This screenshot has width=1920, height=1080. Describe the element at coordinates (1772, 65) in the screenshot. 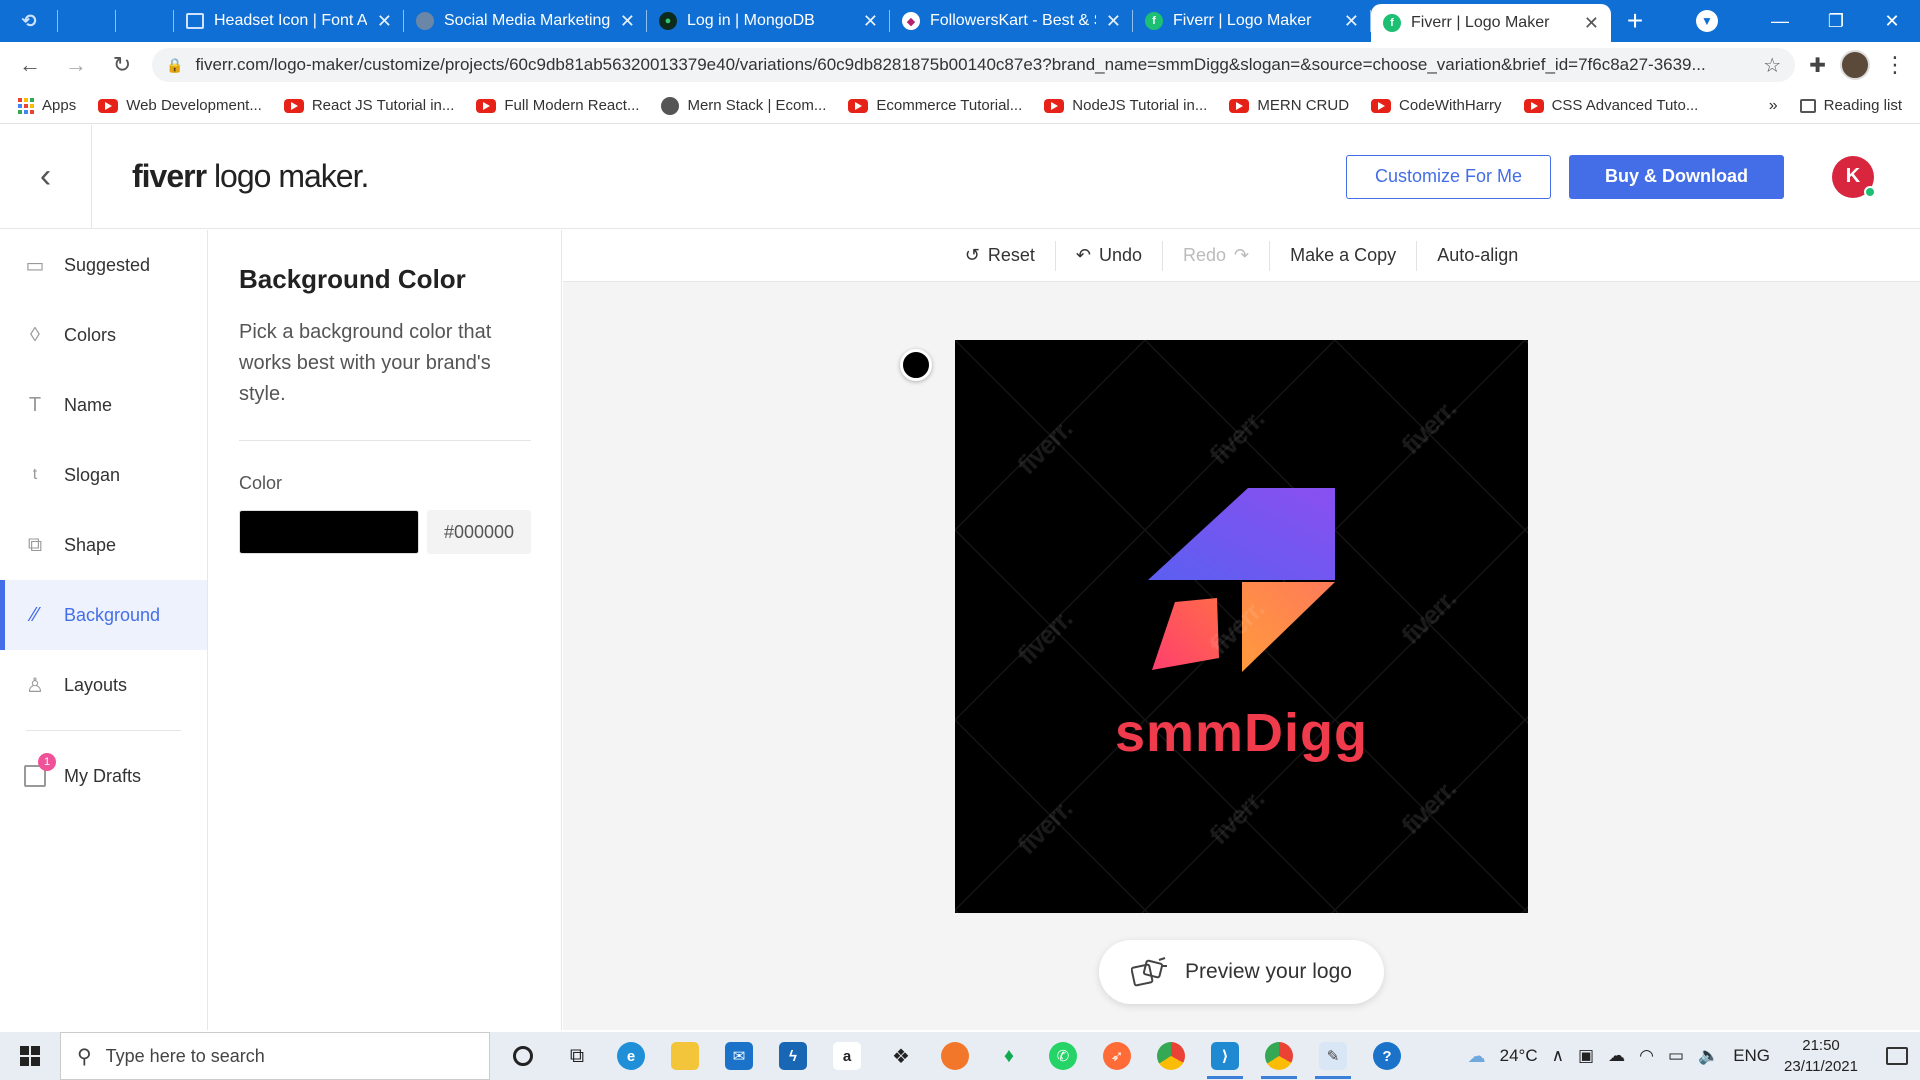

I see `bookmark-star-icon: ☆` at that location.